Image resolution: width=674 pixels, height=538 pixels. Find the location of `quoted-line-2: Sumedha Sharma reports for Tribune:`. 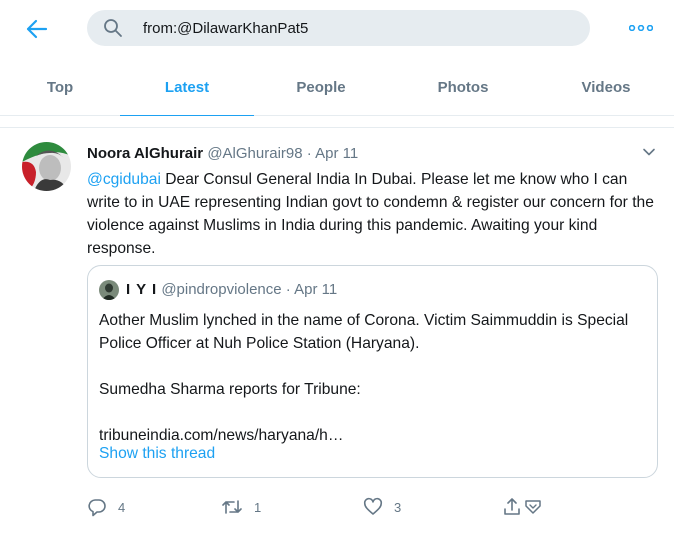

quoted-line-2: Sumedha Sharma reports for Tribune: is located at coordinates (230, 389).